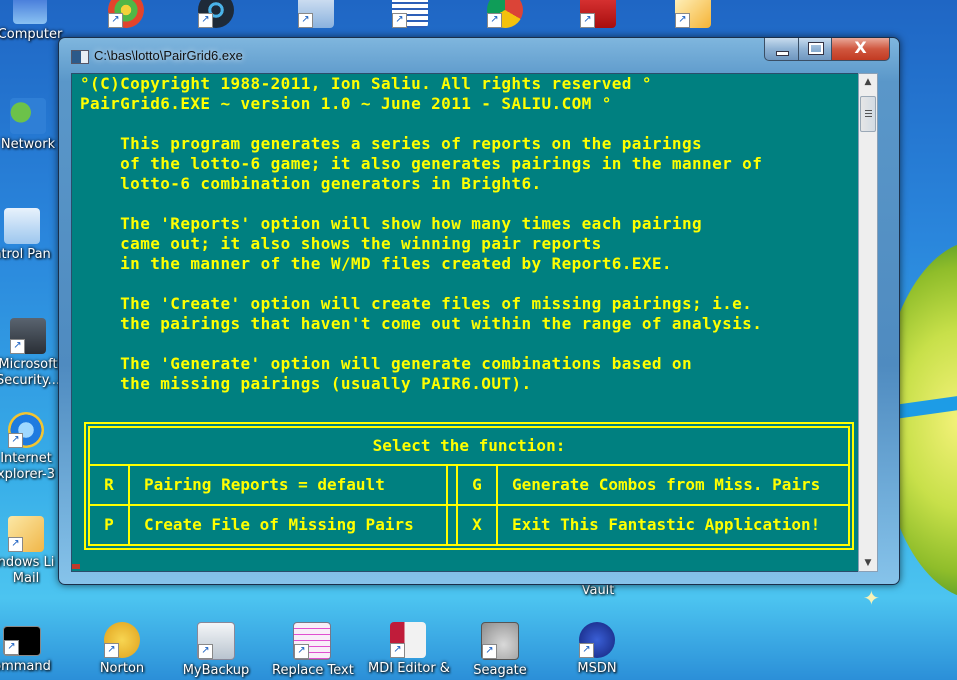 Image resolution: width=957 pixels, height=680 pixels. What do you see at coordinates (408, 640) in the screenshot?
I see `editor-books-icon: ↗` at bounding box center [408, 640].